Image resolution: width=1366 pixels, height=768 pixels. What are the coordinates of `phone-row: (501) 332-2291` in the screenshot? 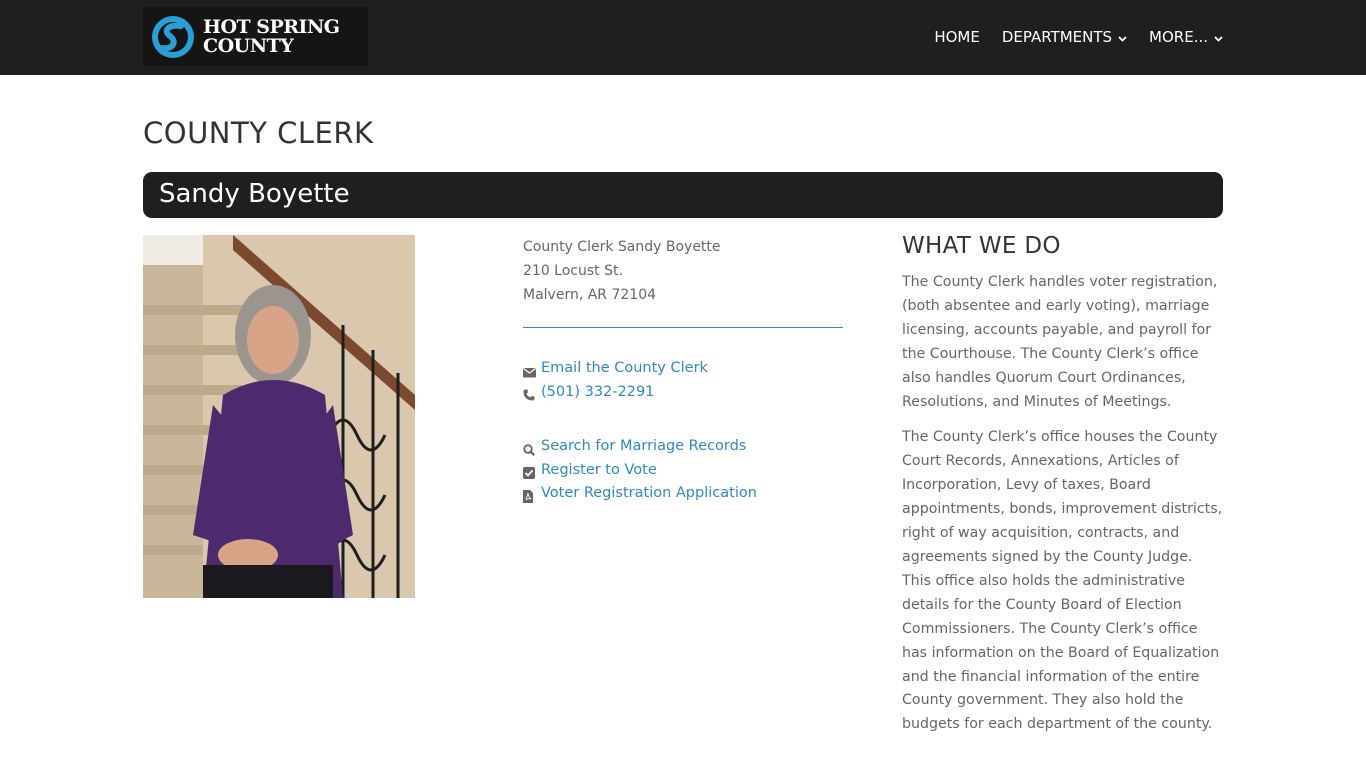 It's located at (615, 393).